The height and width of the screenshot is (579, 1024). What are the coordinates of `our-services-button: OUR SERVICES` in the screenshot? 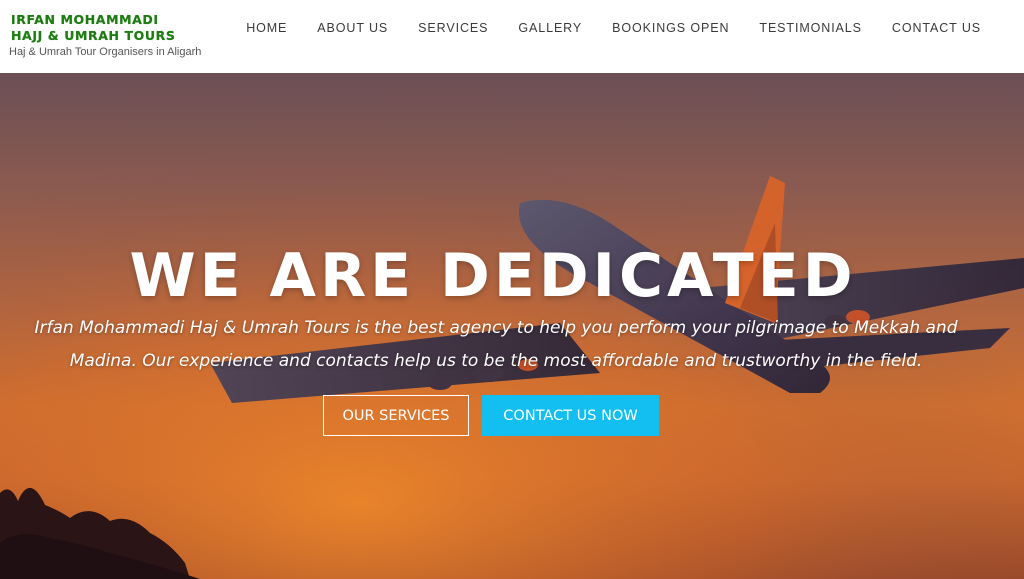 It's located at (396, 415).